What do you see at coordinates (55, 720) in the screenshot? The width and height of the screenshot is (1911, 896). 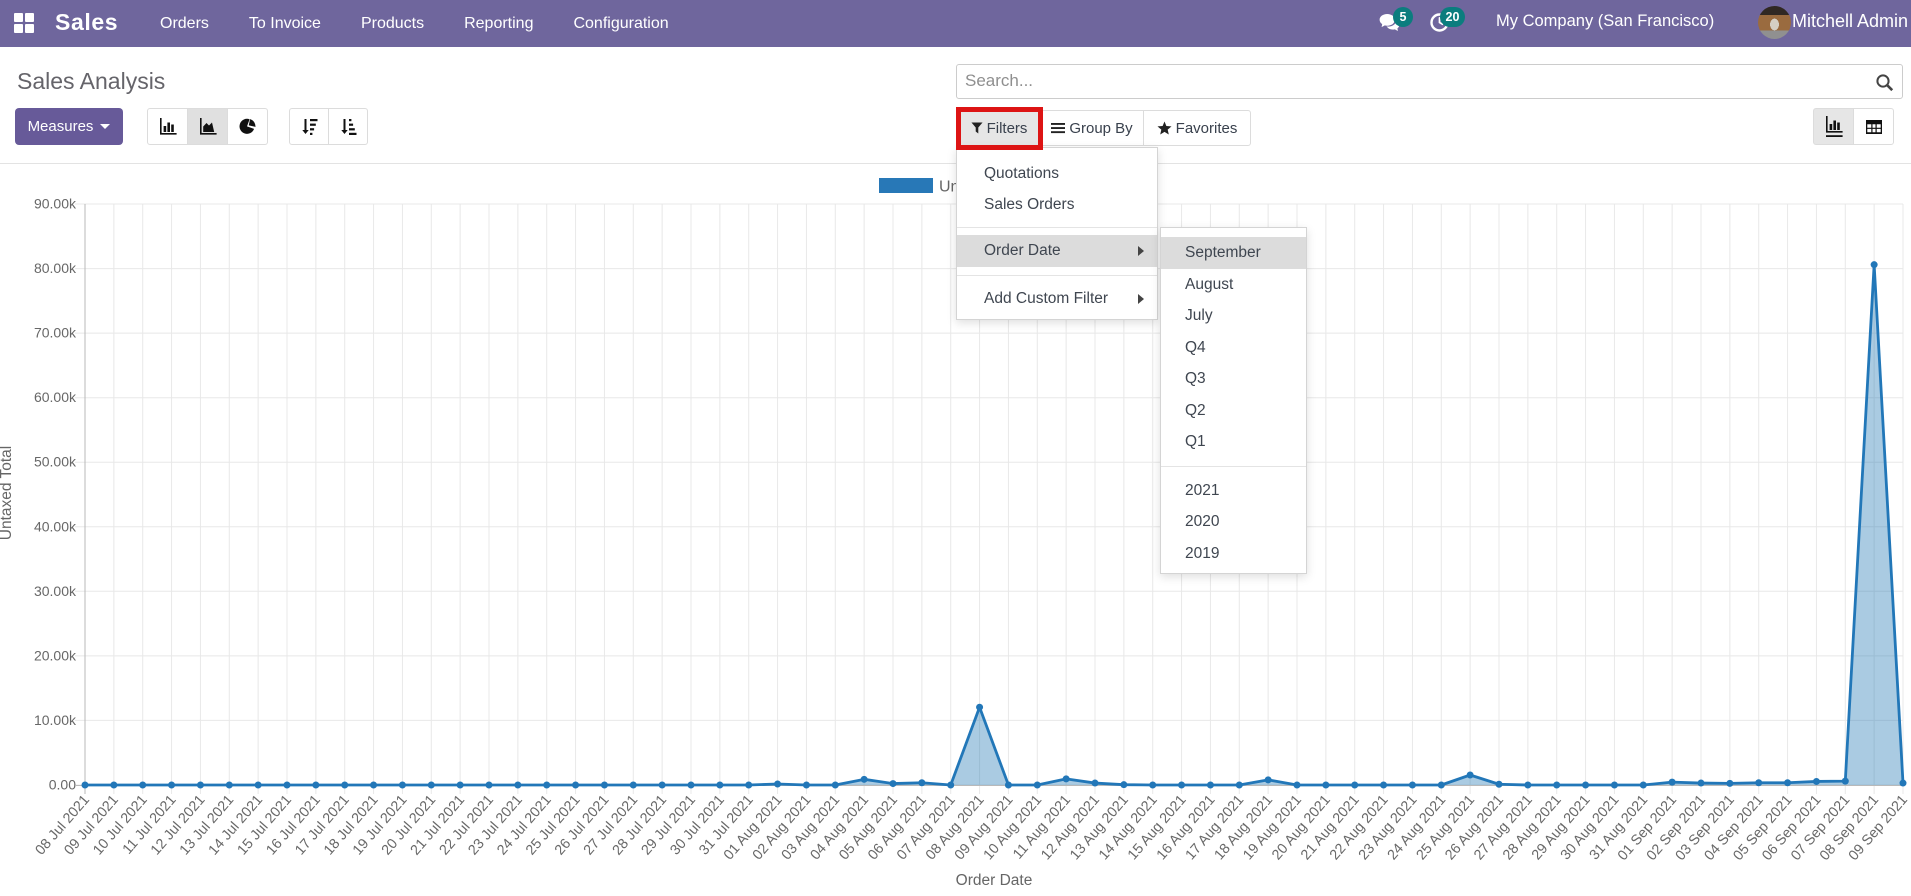 I see `svg-text: 10.00k` at bounding box center [55, 720].